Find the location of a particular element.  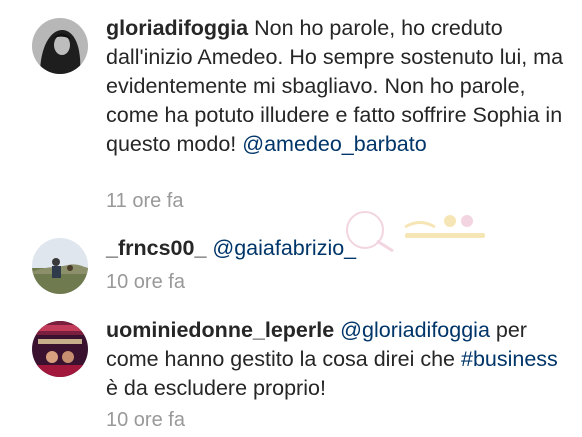

username-link: gloriadifoggia is located at coordinates (177, 28).